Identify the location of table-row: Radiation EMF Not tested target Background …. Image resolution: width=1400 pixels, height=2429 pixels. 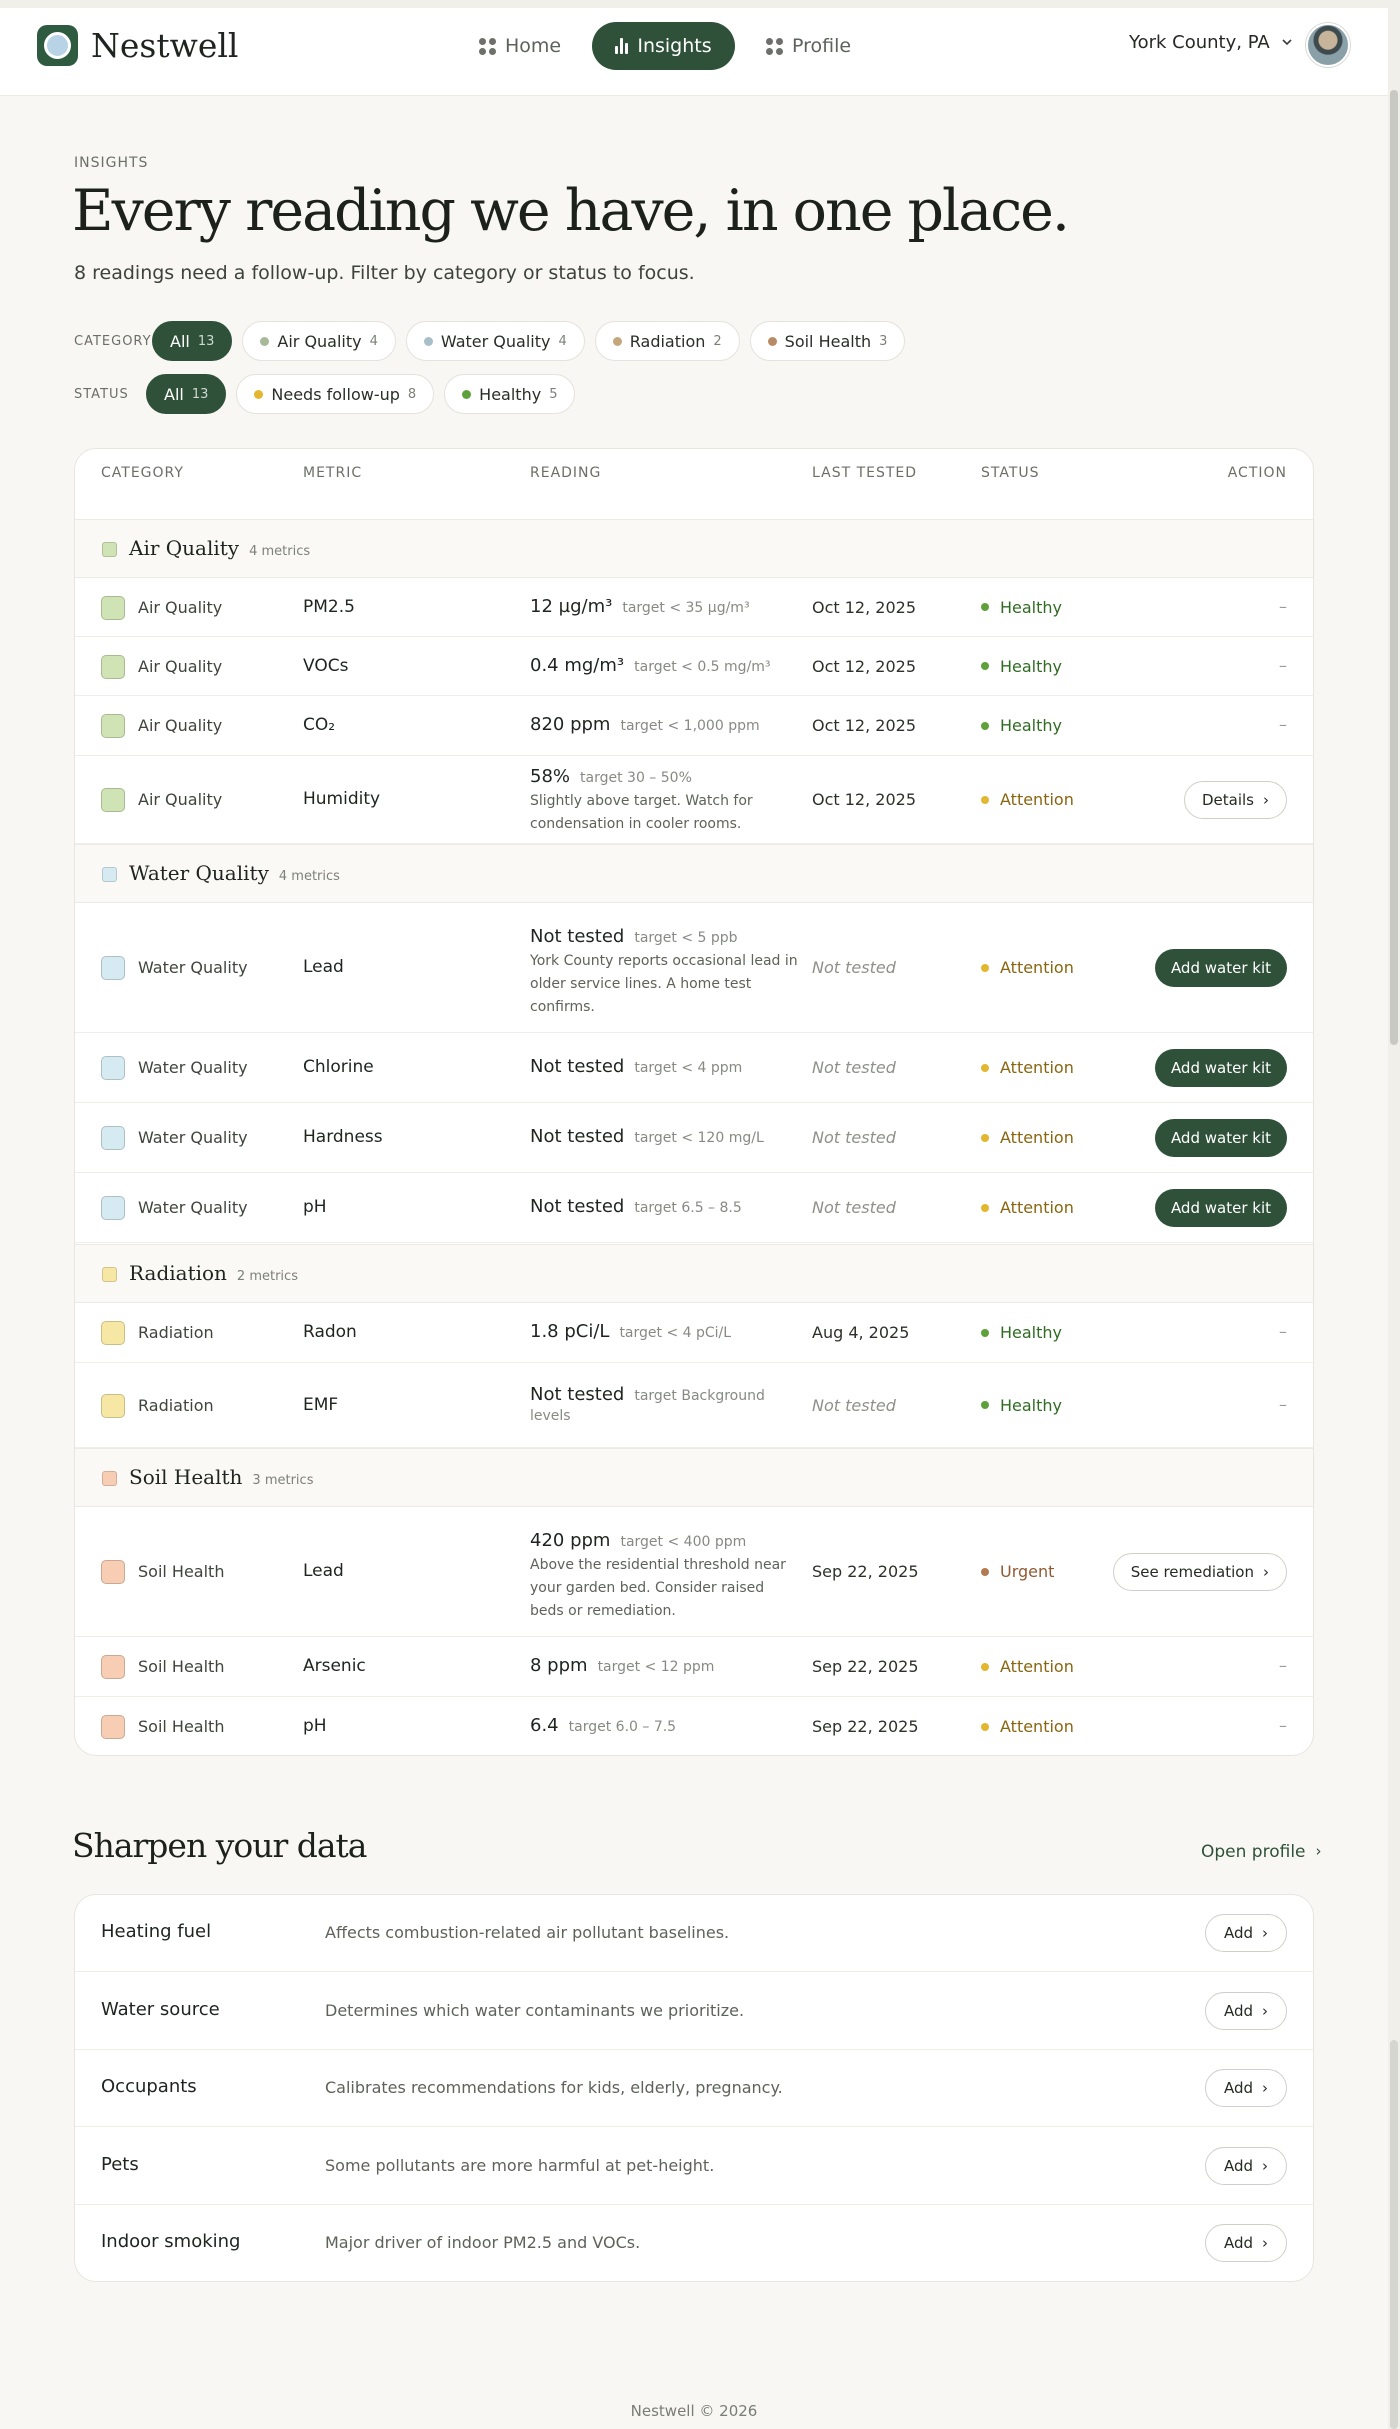
(694, 1405).